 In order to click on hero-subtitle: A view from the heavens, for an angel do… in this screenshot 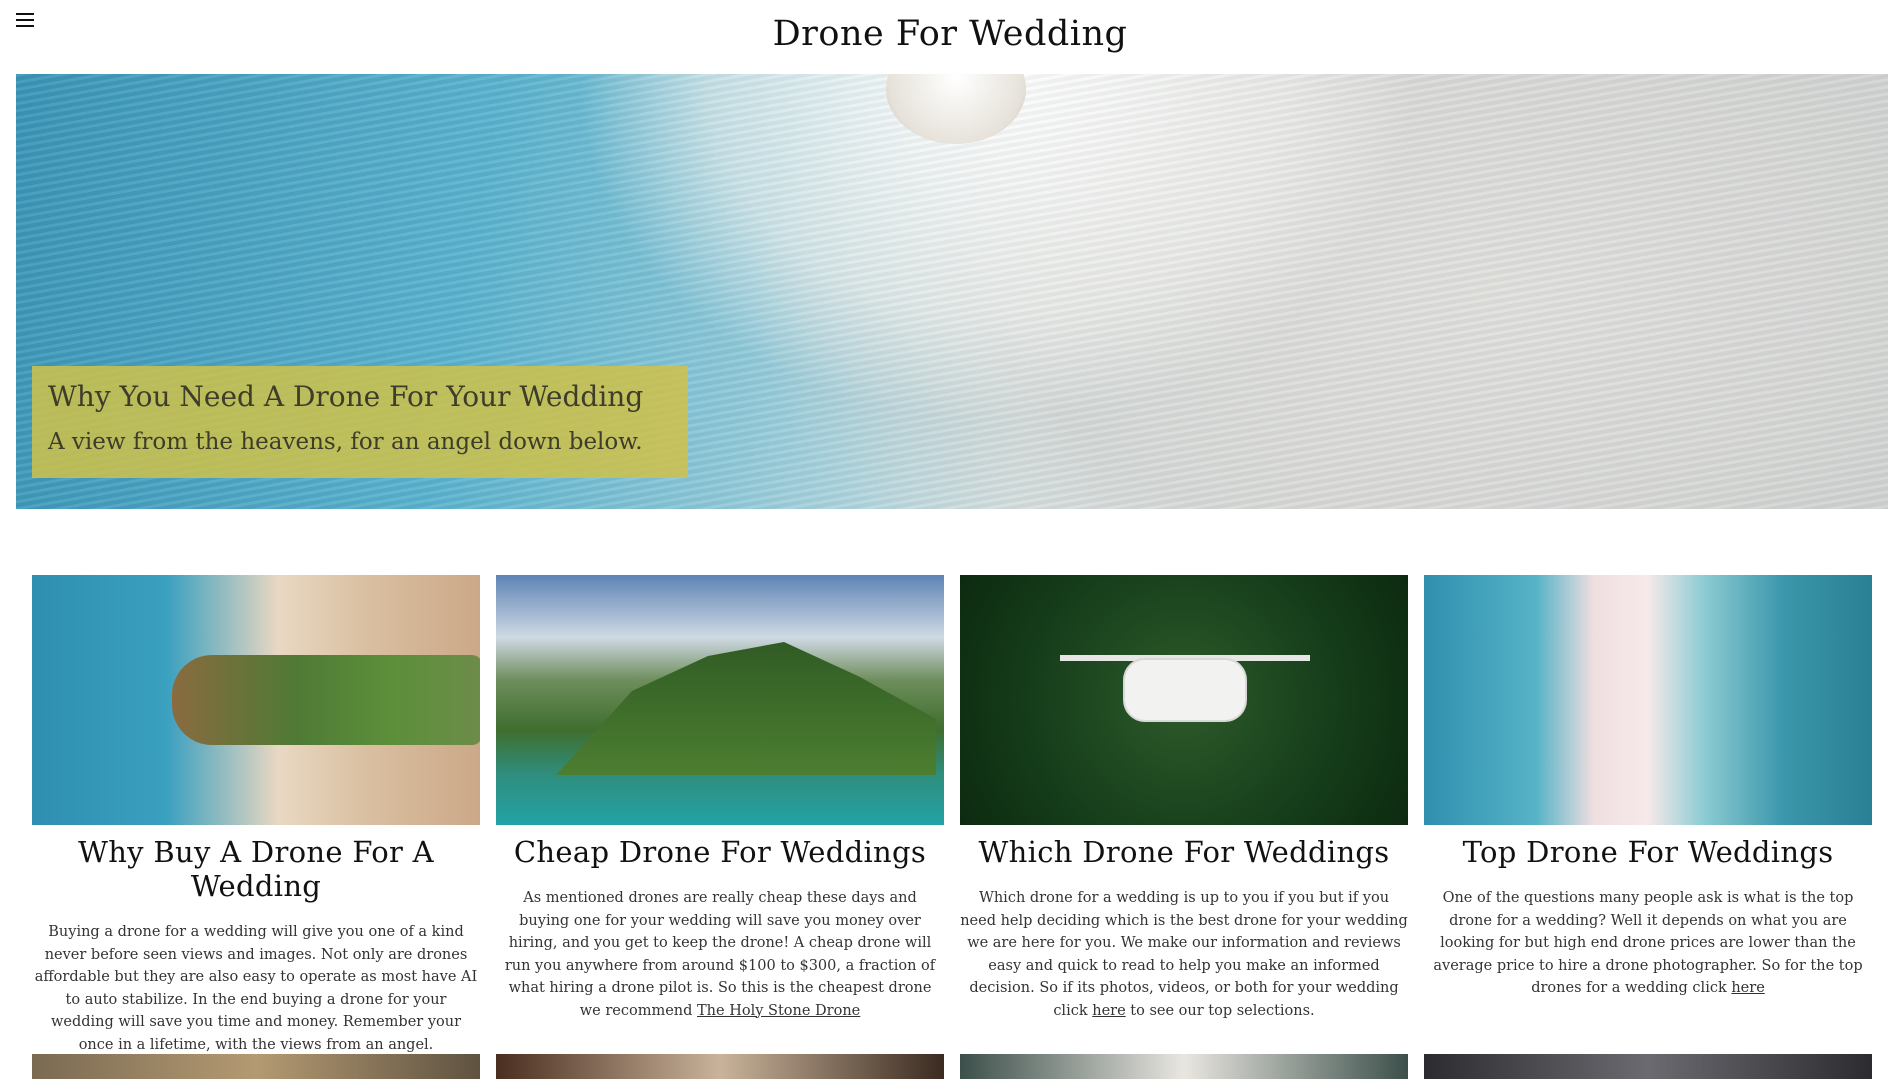, I will do `click(345, 442)`.